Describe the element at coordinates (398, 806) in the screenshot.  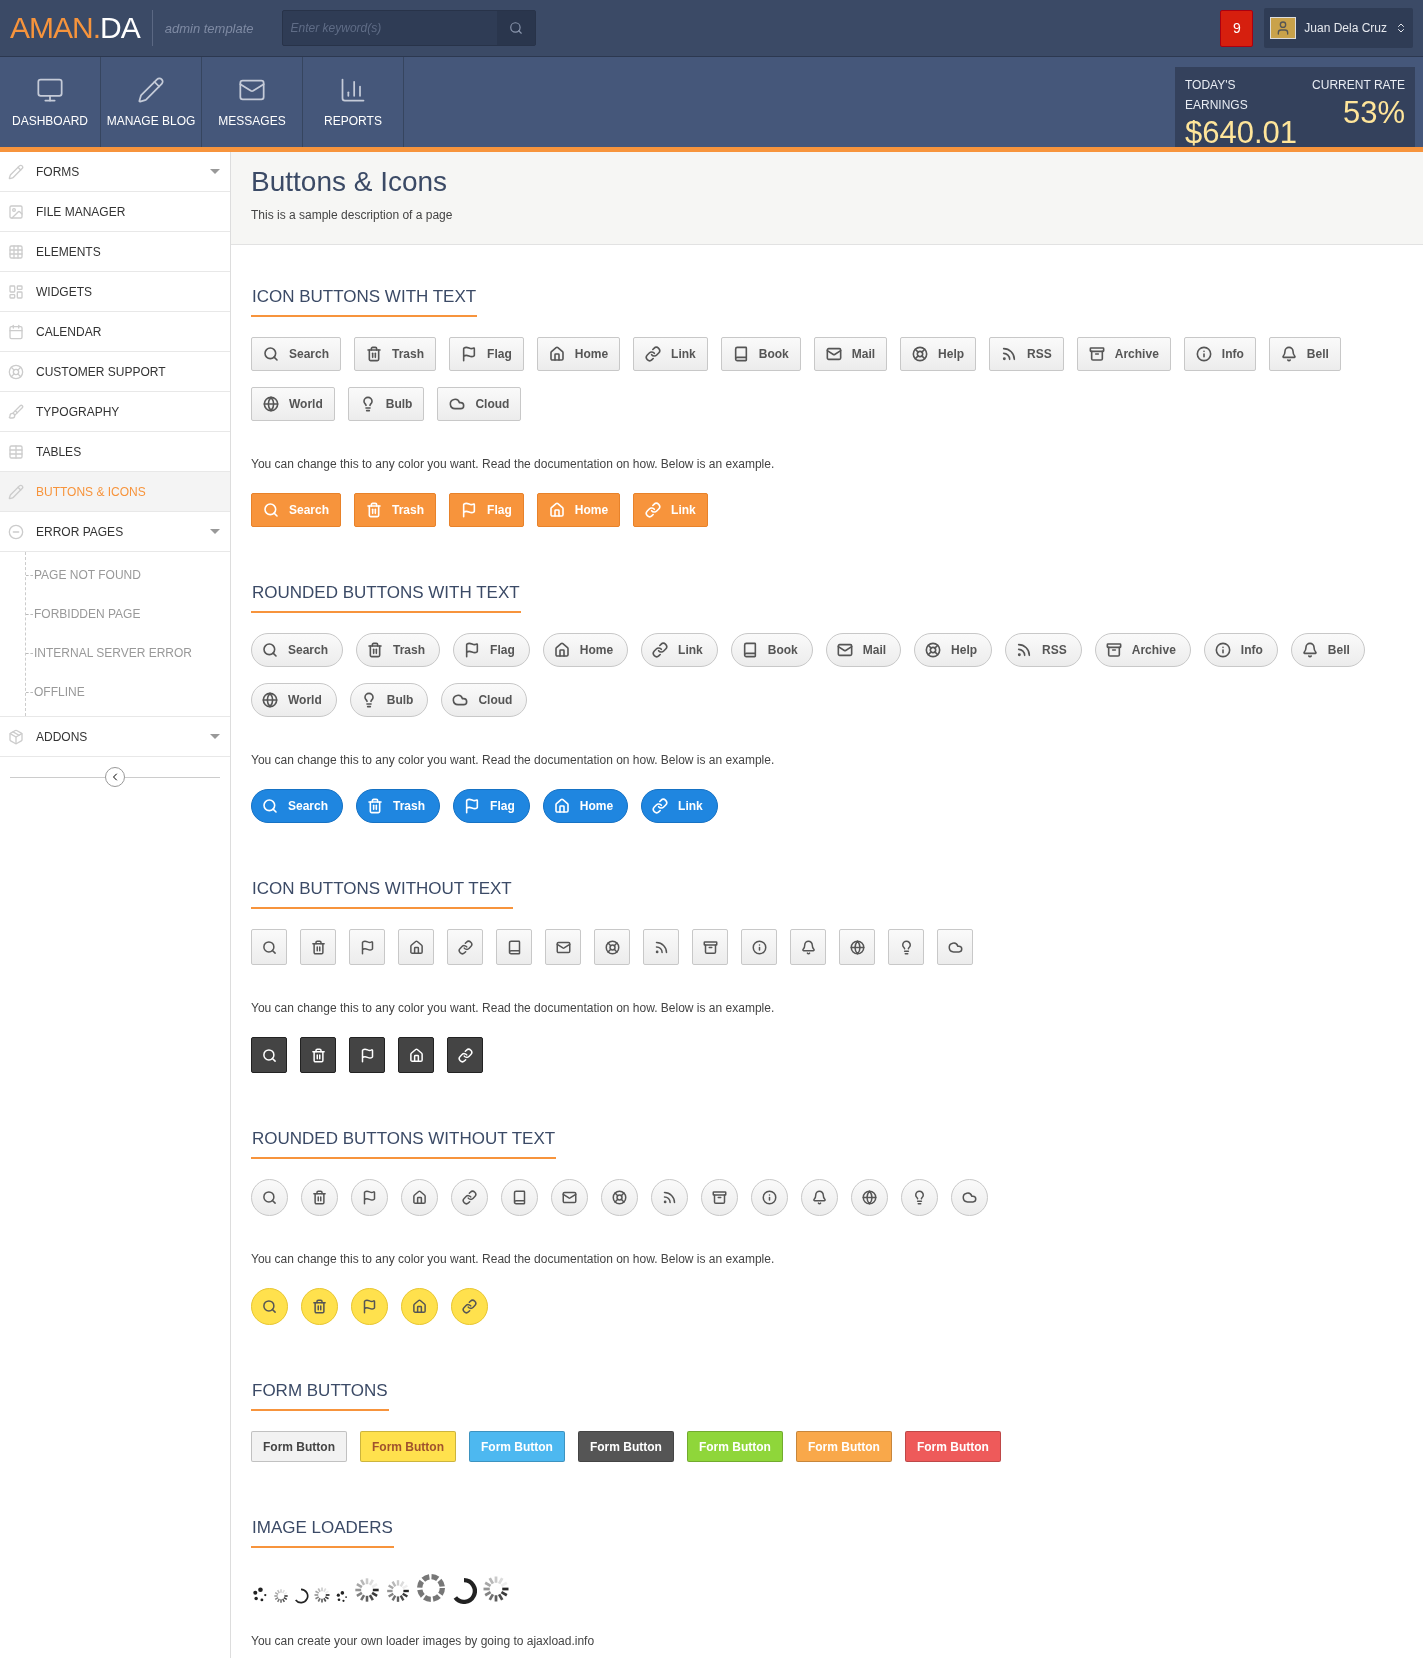
I see `example-button: Trash` at that location.